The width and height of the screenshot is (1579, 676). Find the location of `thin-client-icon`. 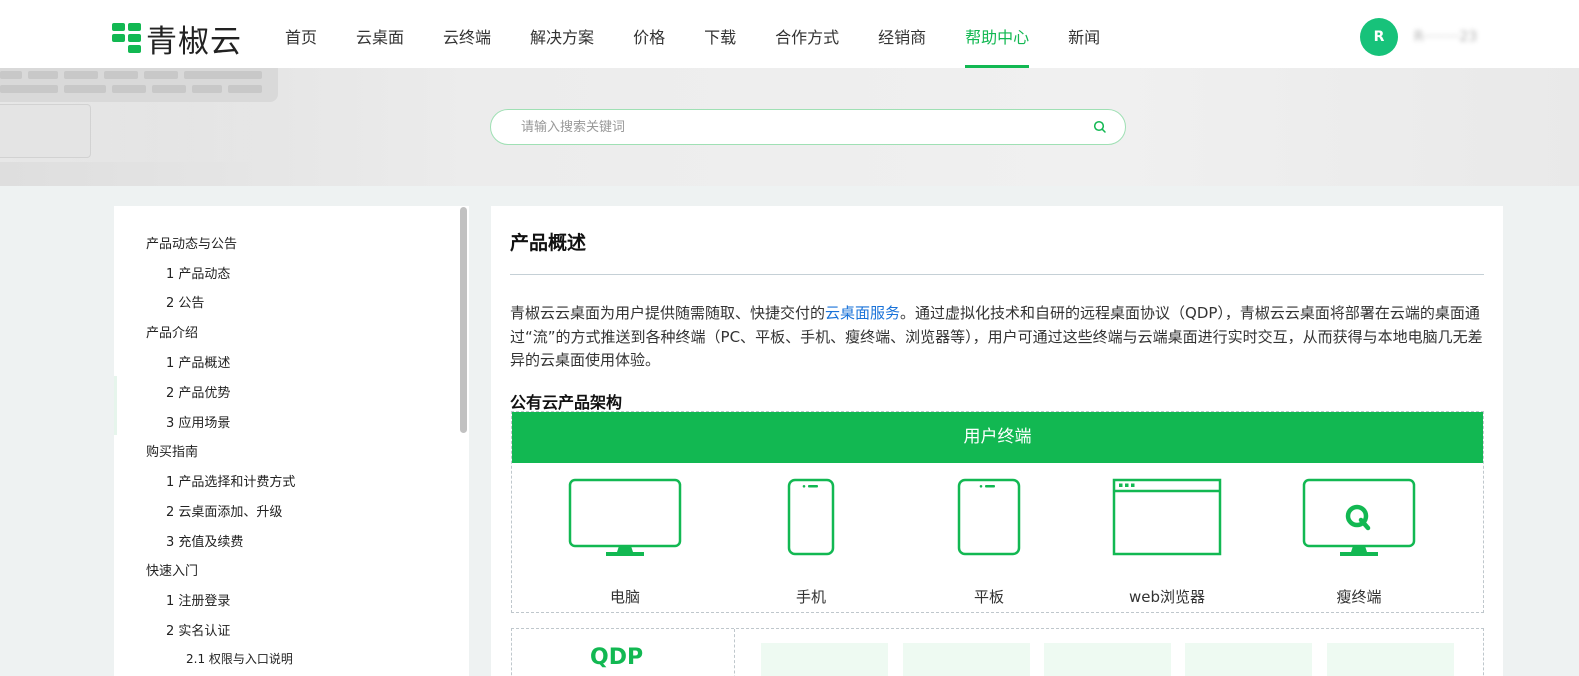

thin-client-icon is located at coordinates (1359, 517).